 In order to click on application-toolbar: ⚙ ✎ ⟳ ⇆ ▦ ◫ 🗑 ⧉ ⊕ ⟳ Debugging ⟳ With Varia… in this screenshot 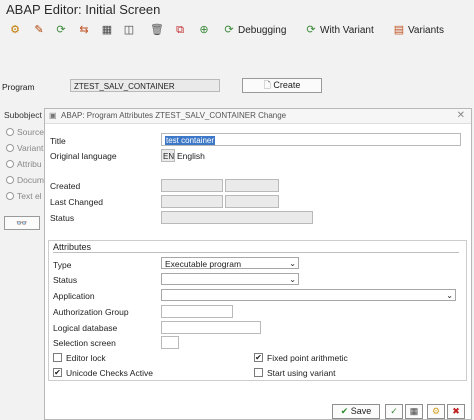, I will do `click(237, 31)`.